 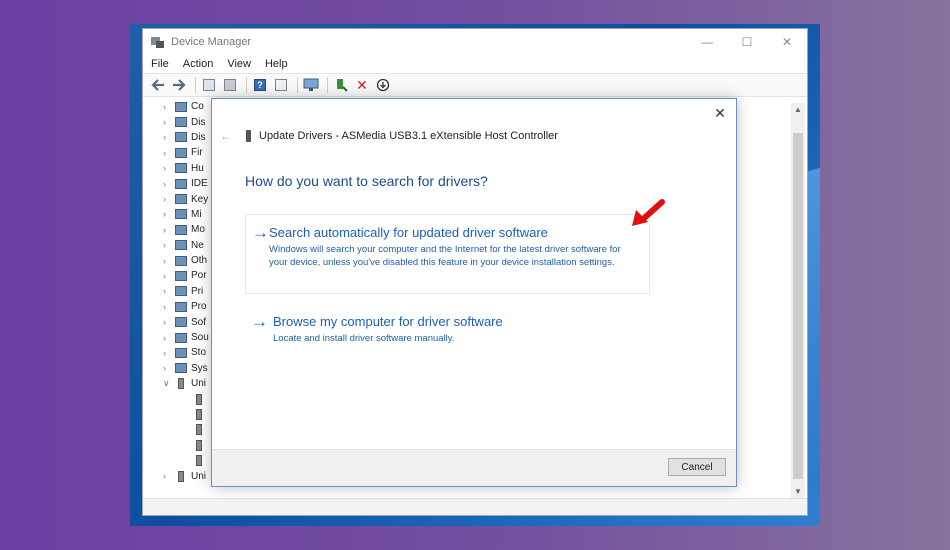 What do you see at coordinates (720, 113) in the screenshot?
I see `dialog-close-button: ✕` at bounding box center [720, 113].